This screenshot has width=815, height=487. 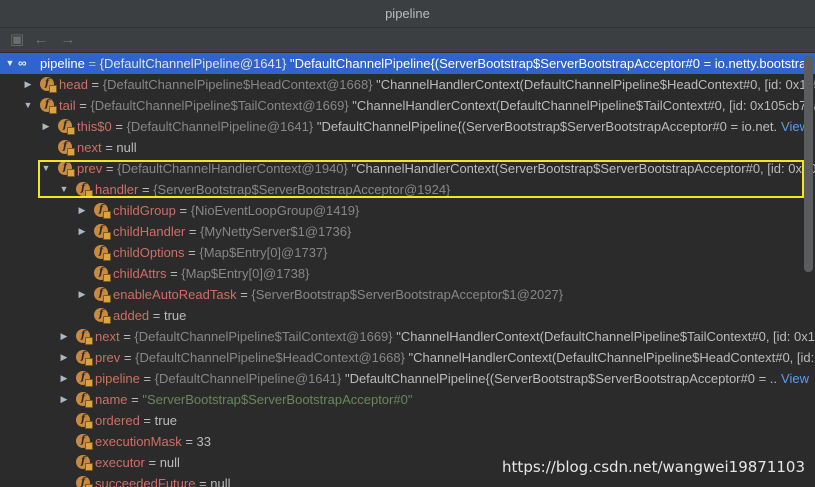 I want to click on field-name: succeededFuture, so click(x=145, y=481).